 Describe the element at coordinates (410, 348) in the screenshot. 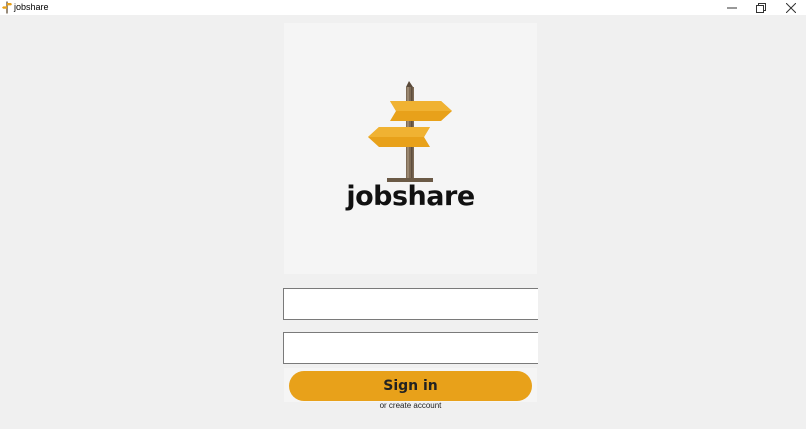

I see `password-input` at that location.